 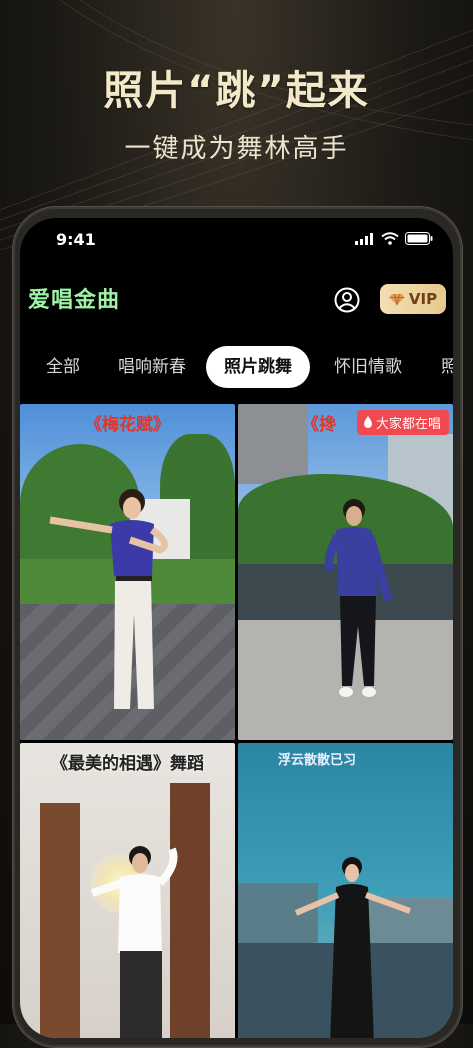 What do you see at coordinates (347, 300) in the screenshot?
I see `profile-icon` at bounding box center [347, 300].